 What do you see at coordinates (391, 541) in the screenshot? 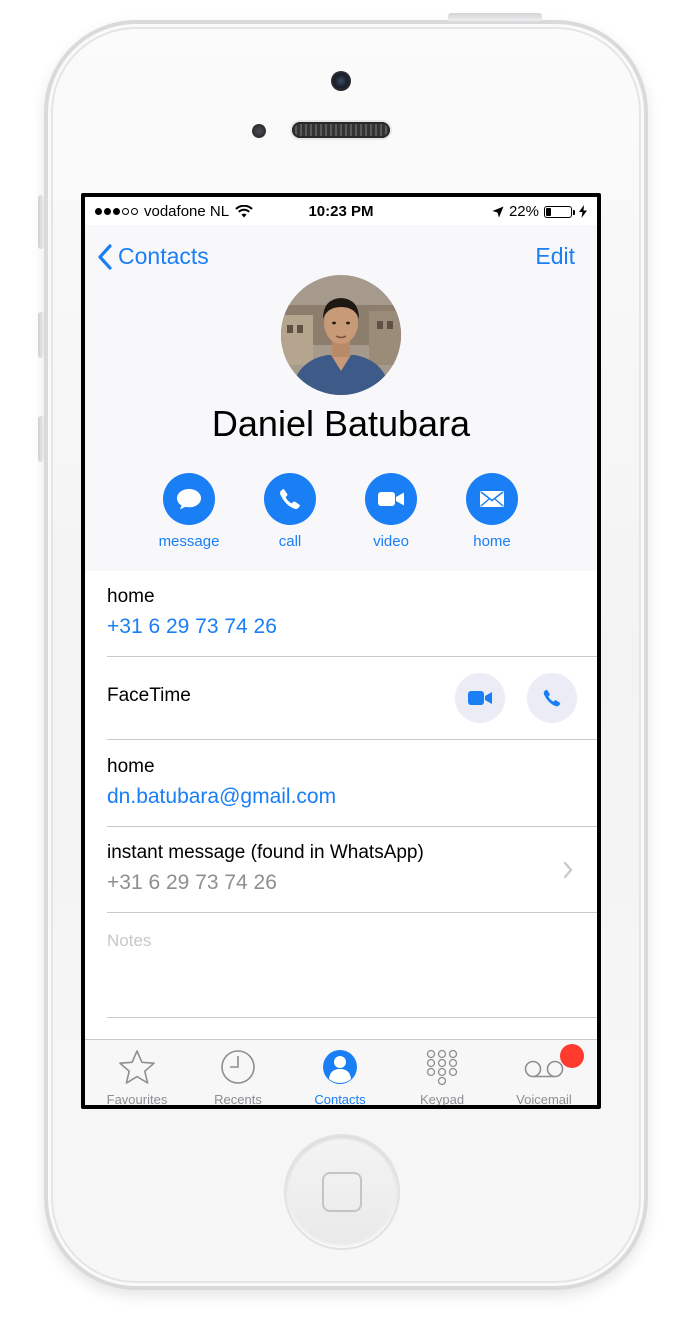
I see `video-action-label: video` at bounding box center [391, 541].